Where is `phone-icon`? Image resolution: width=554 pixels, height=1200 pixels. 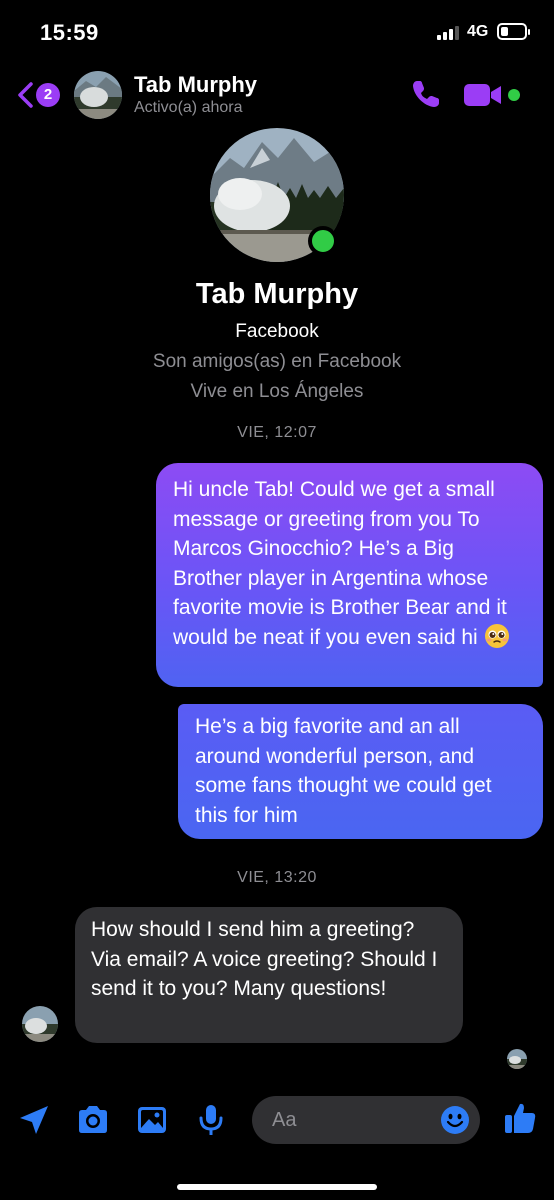
phone-icon is located at coordinates (426, 94).